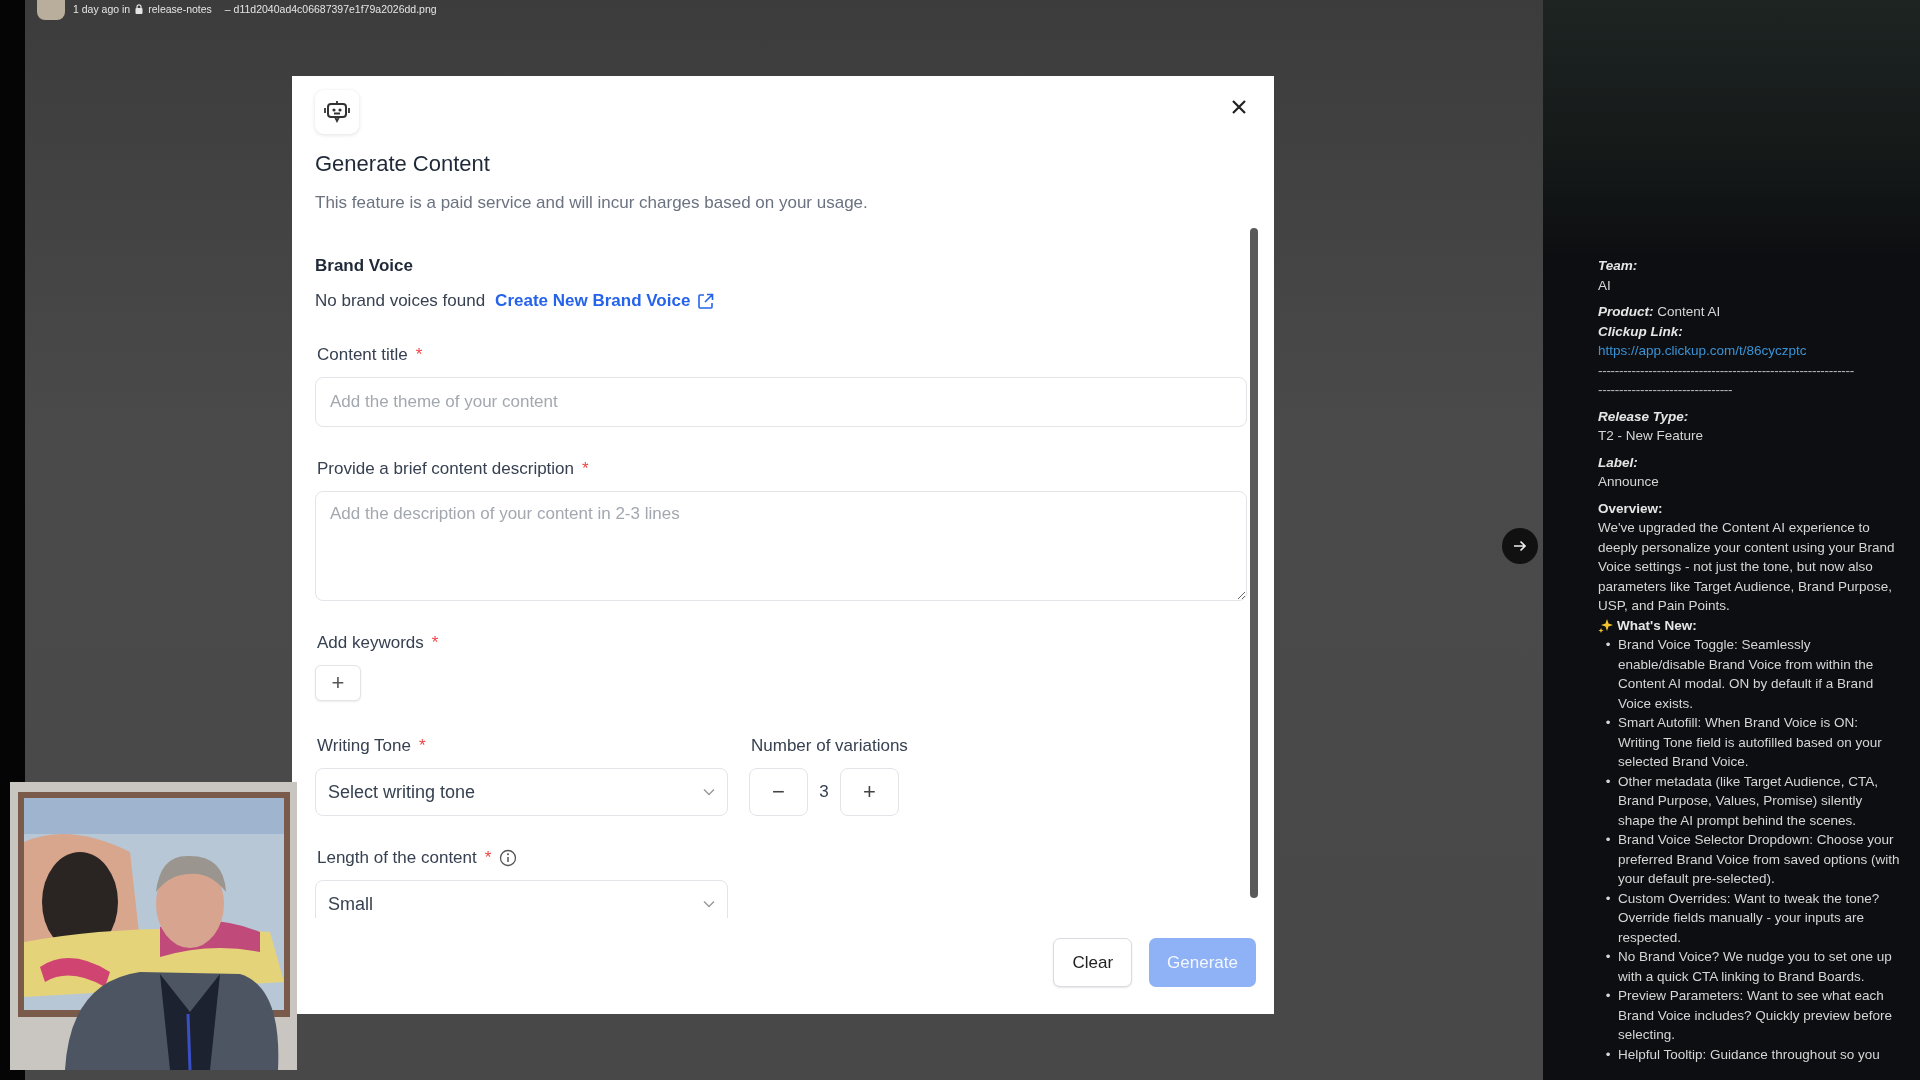 This screenshot has width=1920, height=1080. I want to click on bullet-item: Brand Voice Selector Dropdown: Choose your preferred Brand Voice from saved options (with your default pre-selected)., so click(1759, 859).